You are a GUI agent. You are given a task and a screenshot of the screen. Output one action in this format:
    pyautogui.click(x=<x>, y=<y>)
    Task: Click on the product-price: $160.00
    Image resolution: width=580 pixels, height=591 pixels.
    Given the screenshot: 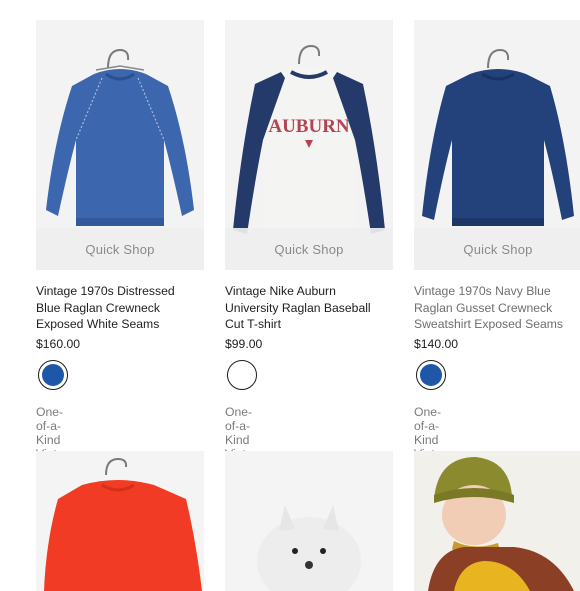 What is the action you would take?
    pyautogui.click(x=58, y=344)
    